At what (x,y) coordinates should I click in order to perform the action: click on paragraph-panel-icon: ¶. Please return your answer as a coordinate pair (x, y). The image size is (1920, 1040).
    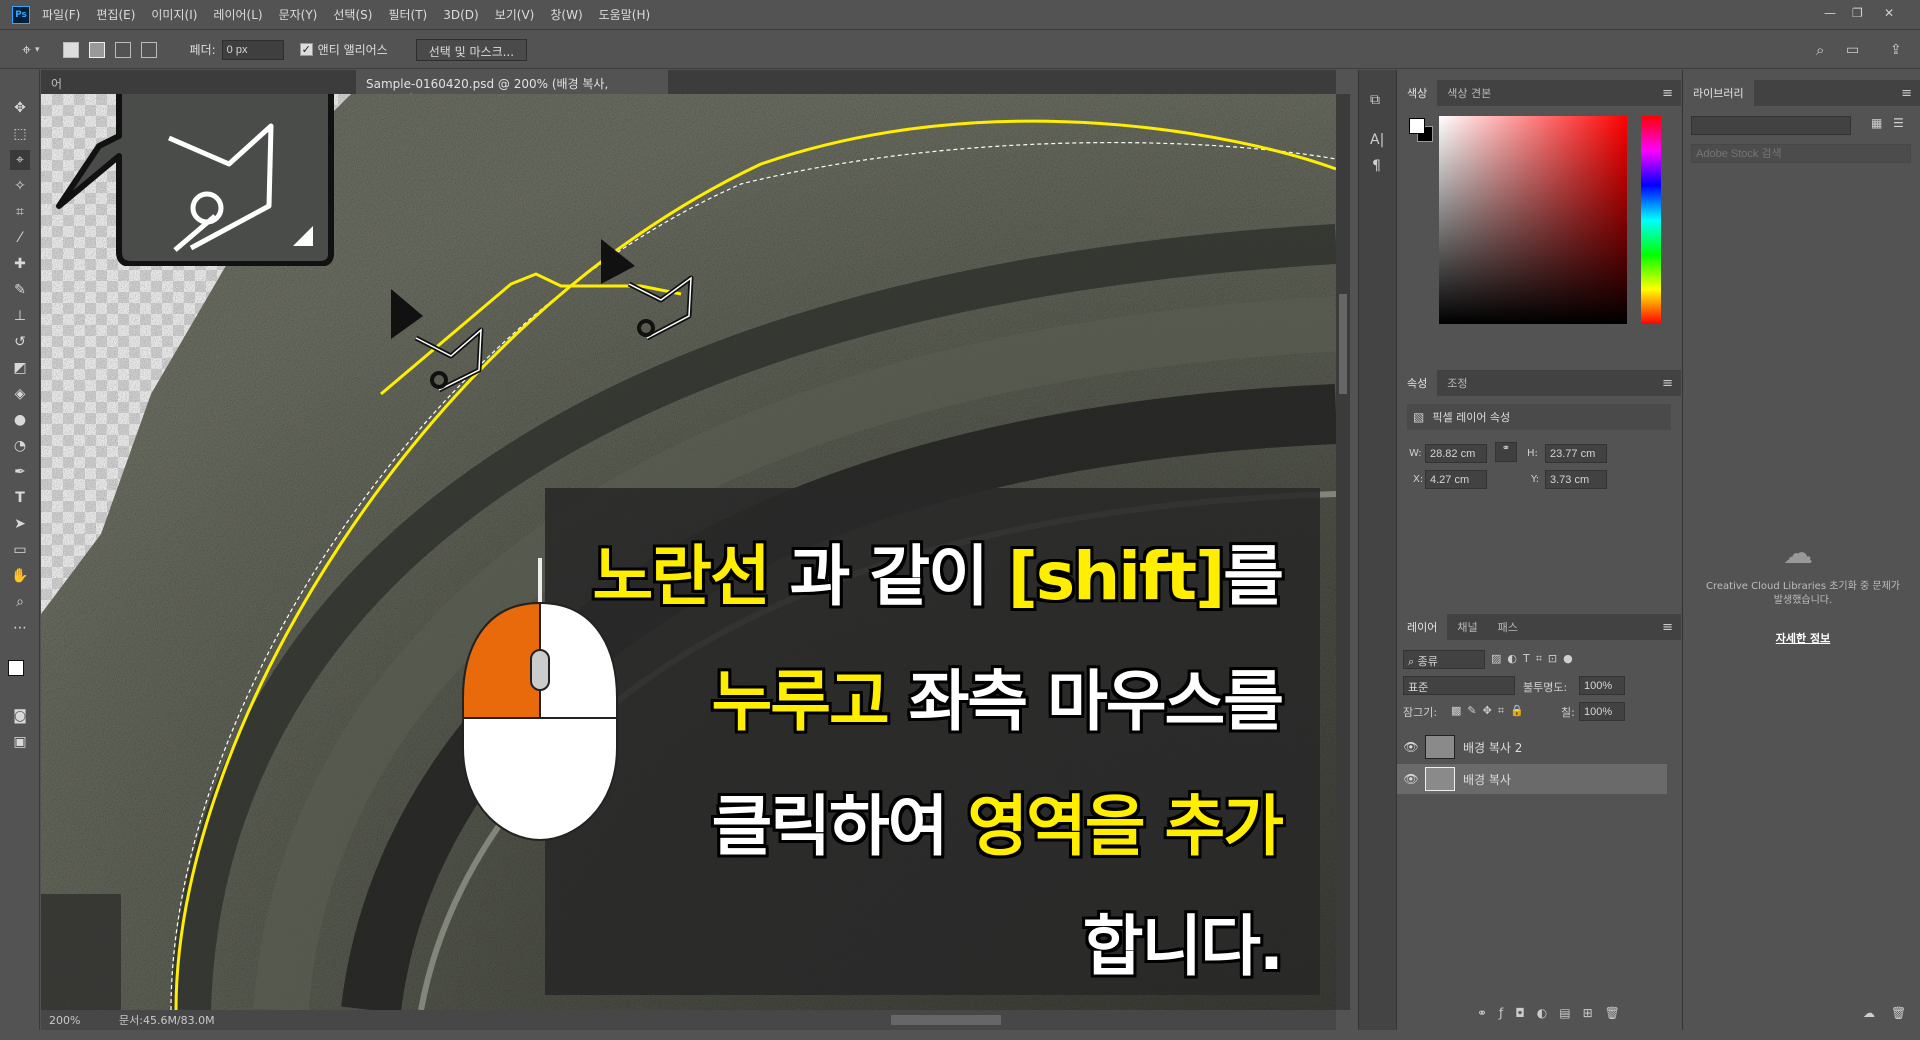
    Looking at the image, I should click on (1376, 166).